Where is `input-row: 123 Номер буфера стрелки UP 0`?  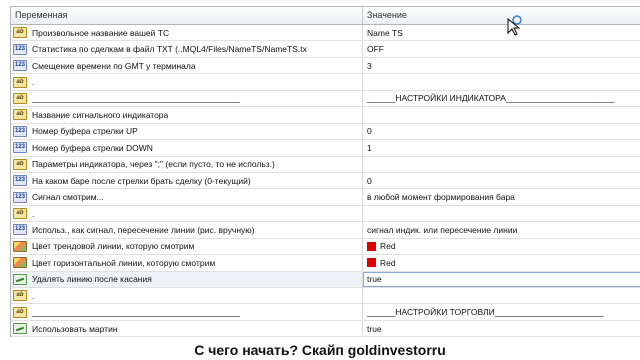
input-row: 123 Номер буфера стрелки UP 0 is located at coordinates (325, 132).